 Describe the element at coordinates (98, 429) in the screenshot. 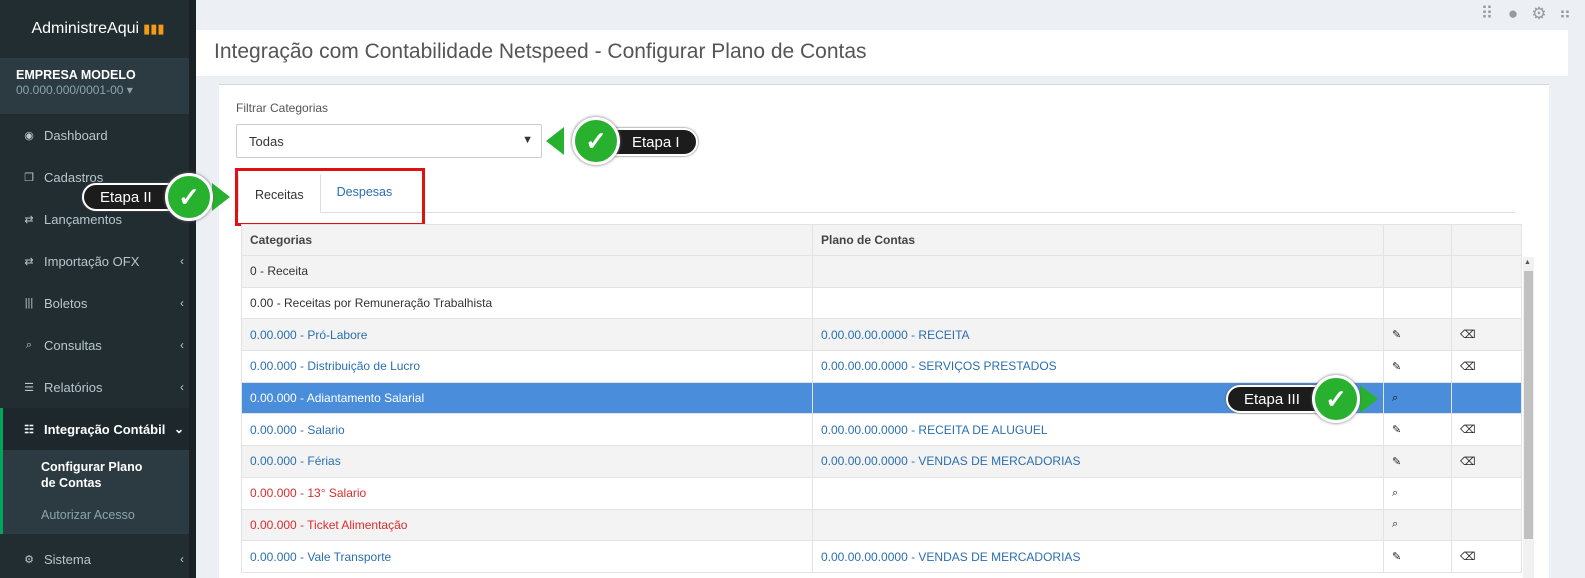

I see `sidebar-item-integracao-contabil: ☷ Integração Contábil ⌄` at that location.